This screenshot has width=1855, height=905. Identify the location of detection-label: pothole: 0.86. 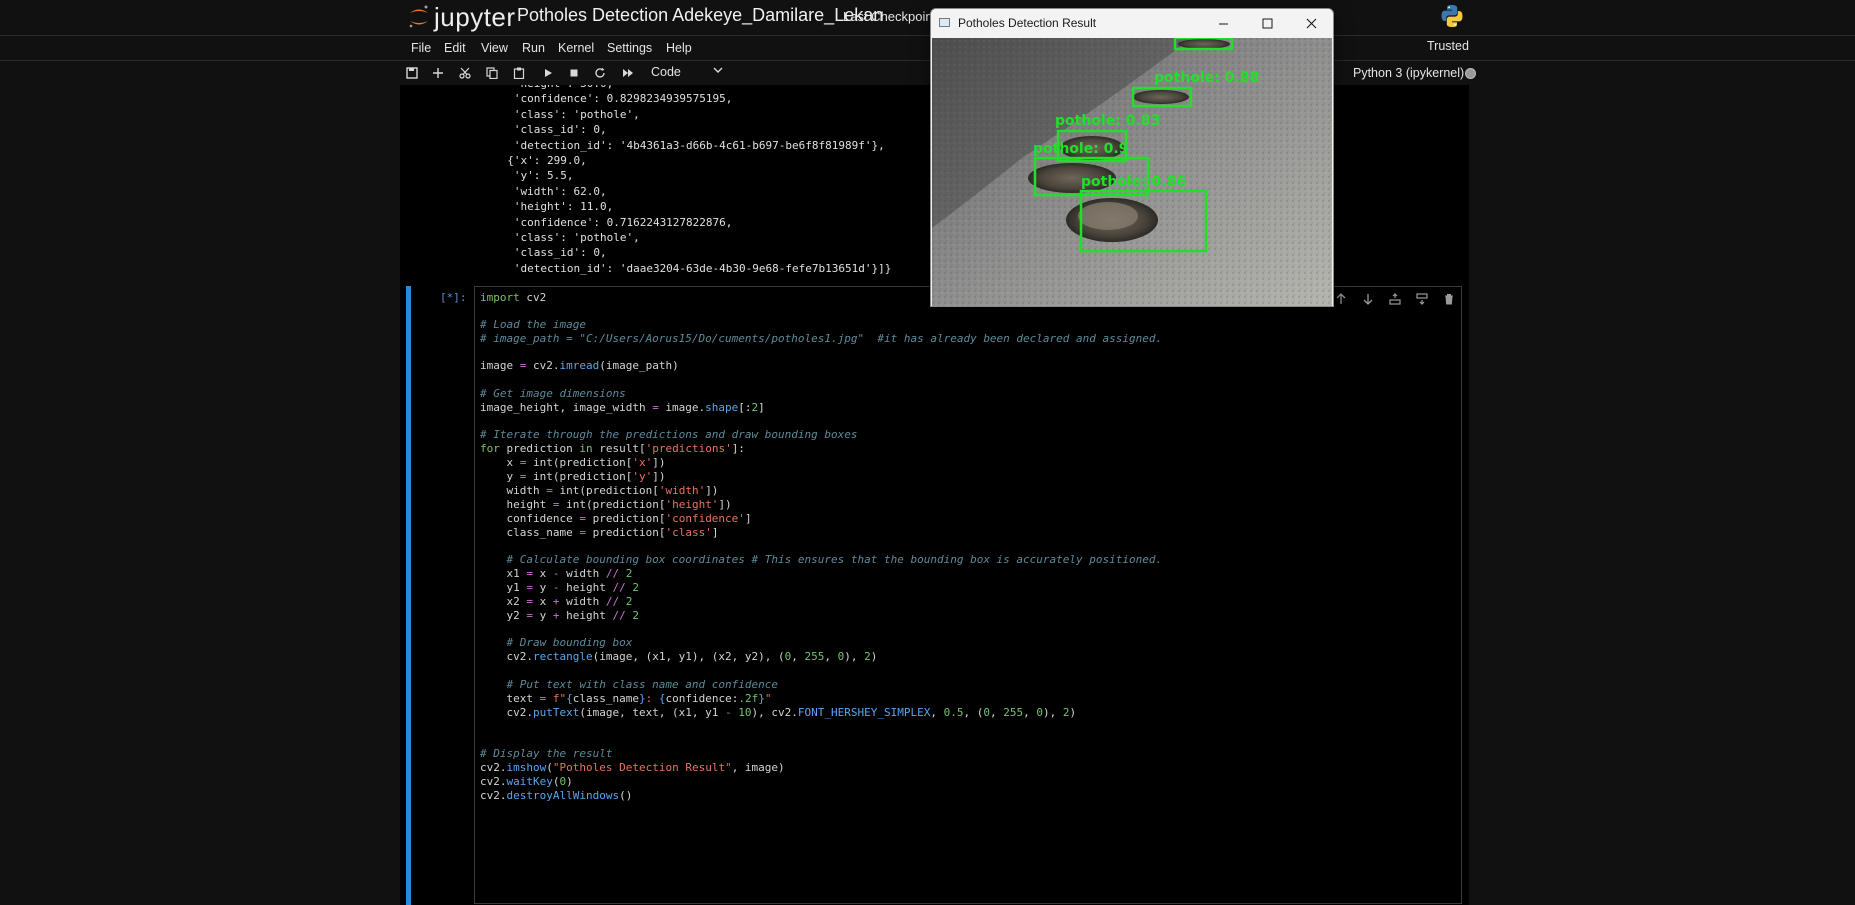
(1133, 182).